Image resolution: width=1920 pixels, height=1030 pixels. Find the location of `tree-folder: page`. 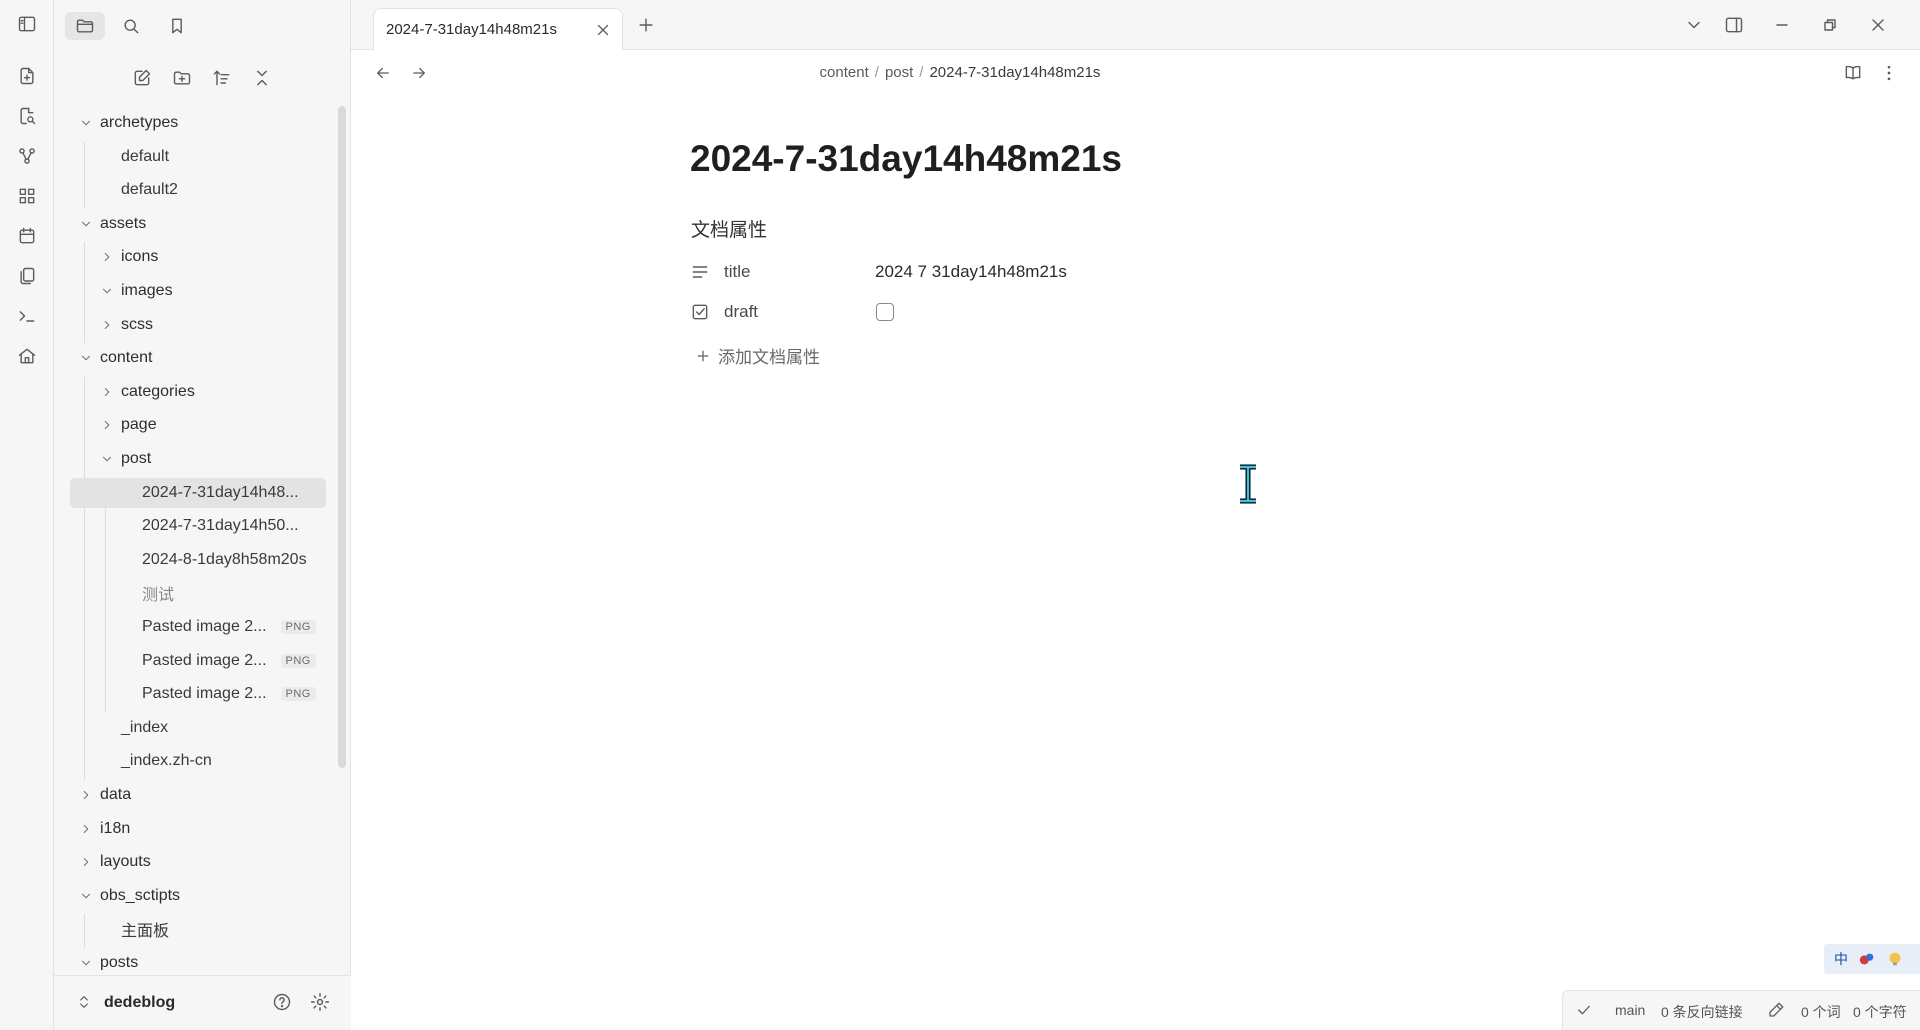

tree-folder: page is located at coordinates (194, 425).